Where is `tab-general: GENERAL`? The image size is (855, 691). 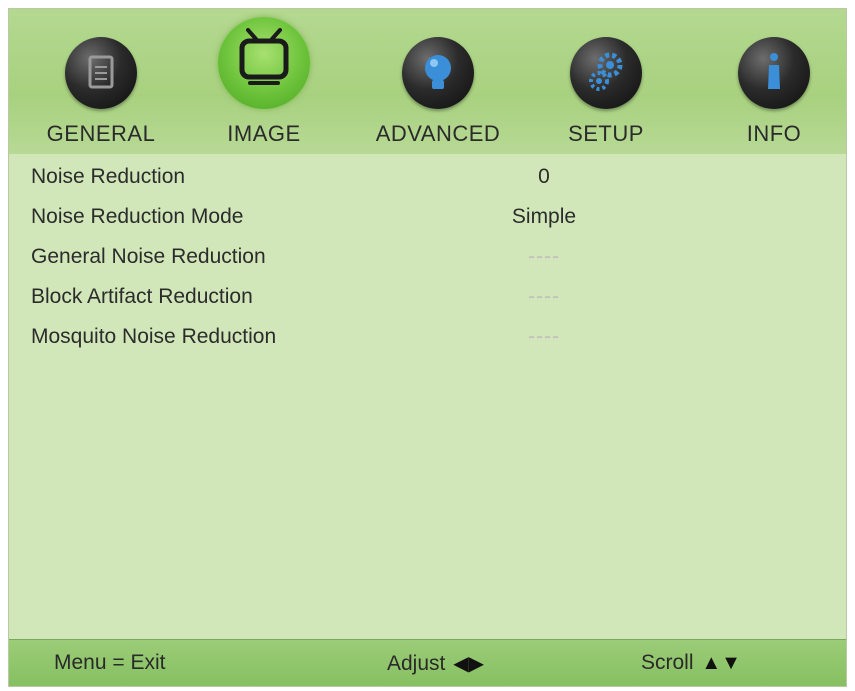
tab-general: GENERAL is located at coordinates (101, 81).